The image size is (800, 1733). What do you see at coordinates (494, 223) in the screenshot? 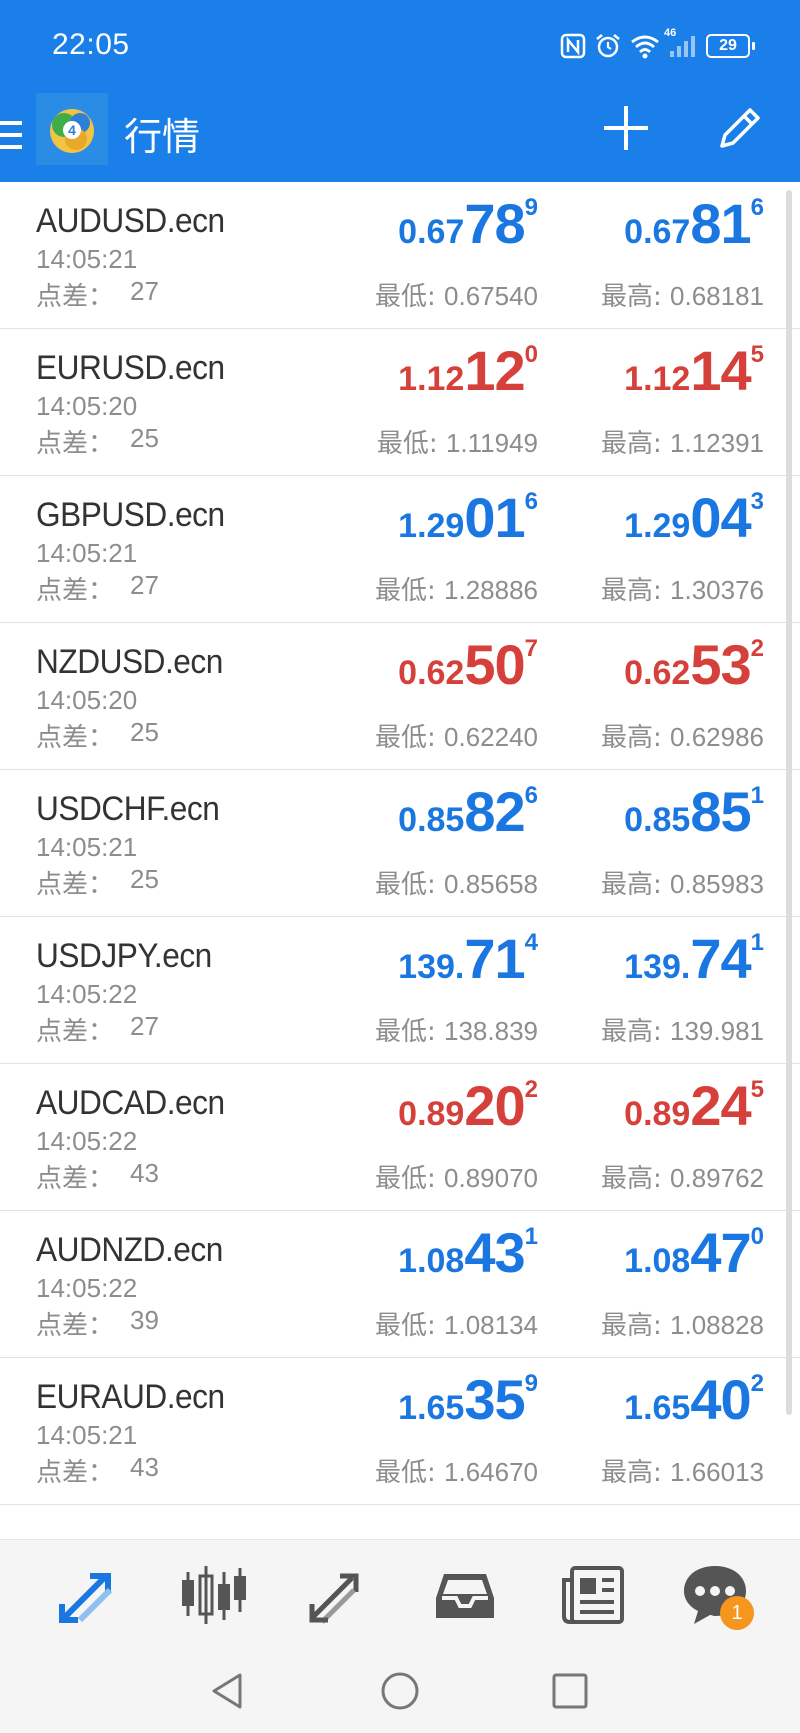
I see `bid-price-pips: 78` at bounding box center [494, 223].